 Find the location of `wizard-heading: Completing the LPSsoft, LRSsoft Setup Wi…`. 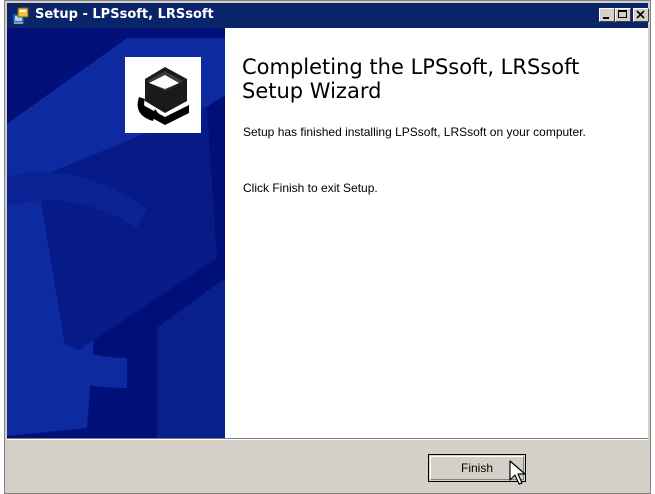

wizard-heading: Completing the LPSsoft, LRSsoft Setup Wi… is located at coordinates (442, 79).